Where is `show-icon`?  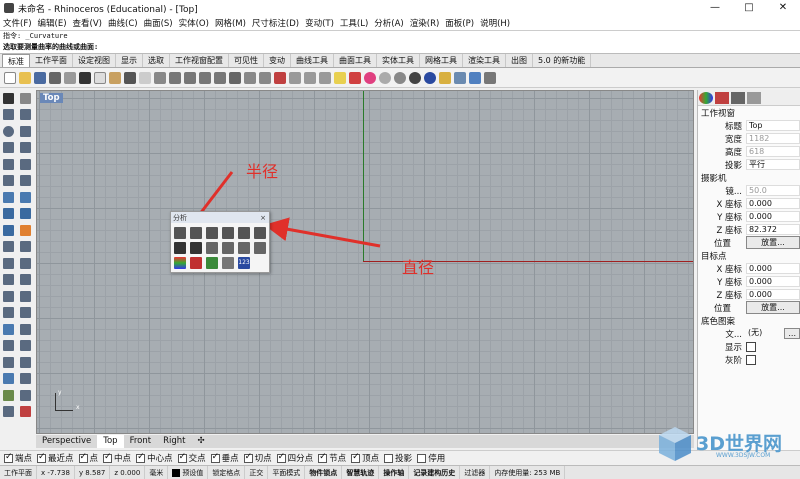 show-icon is located at coordinates (310, 77).